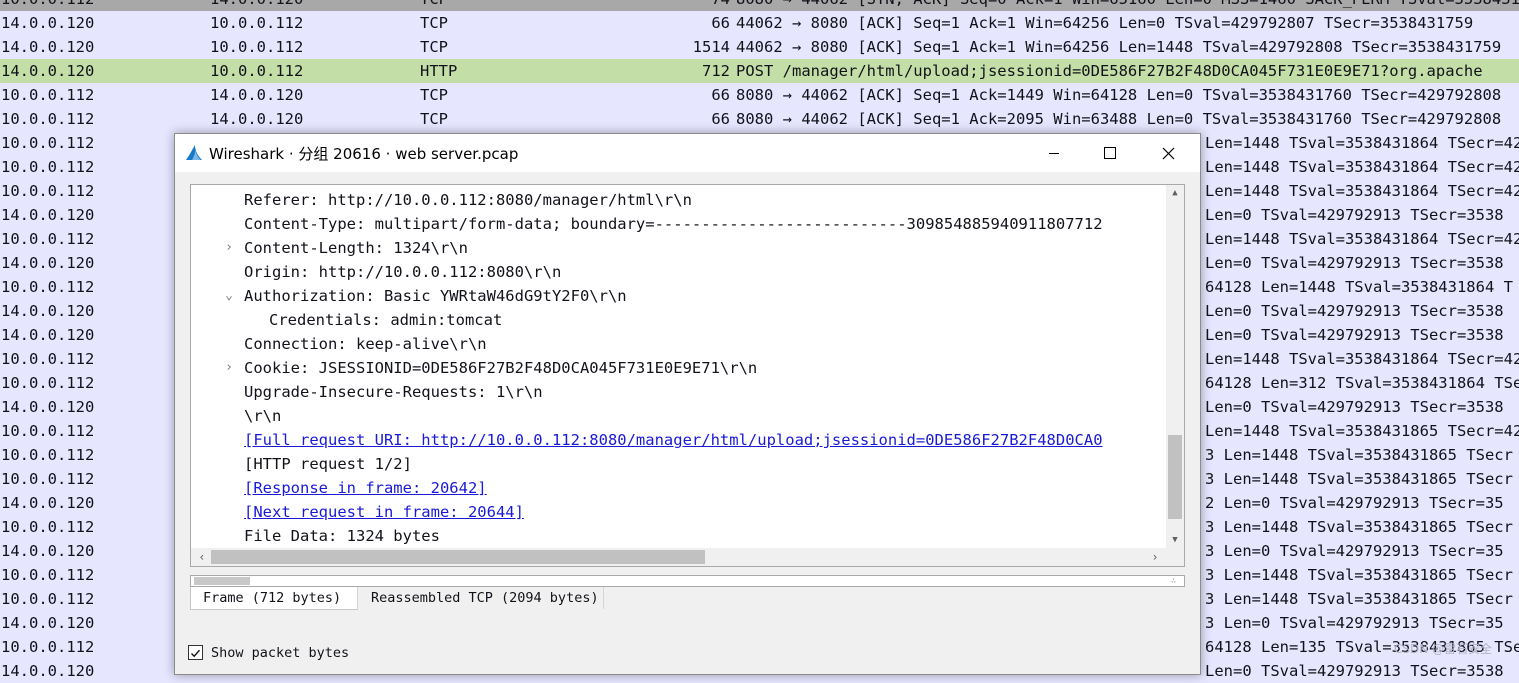 The width and height of the screenshot is (1519, 683). Describe the element at coordinates (678, 344) in the screenshot. I see `detail-line: Connection: keep-alive\r\n` at that location.